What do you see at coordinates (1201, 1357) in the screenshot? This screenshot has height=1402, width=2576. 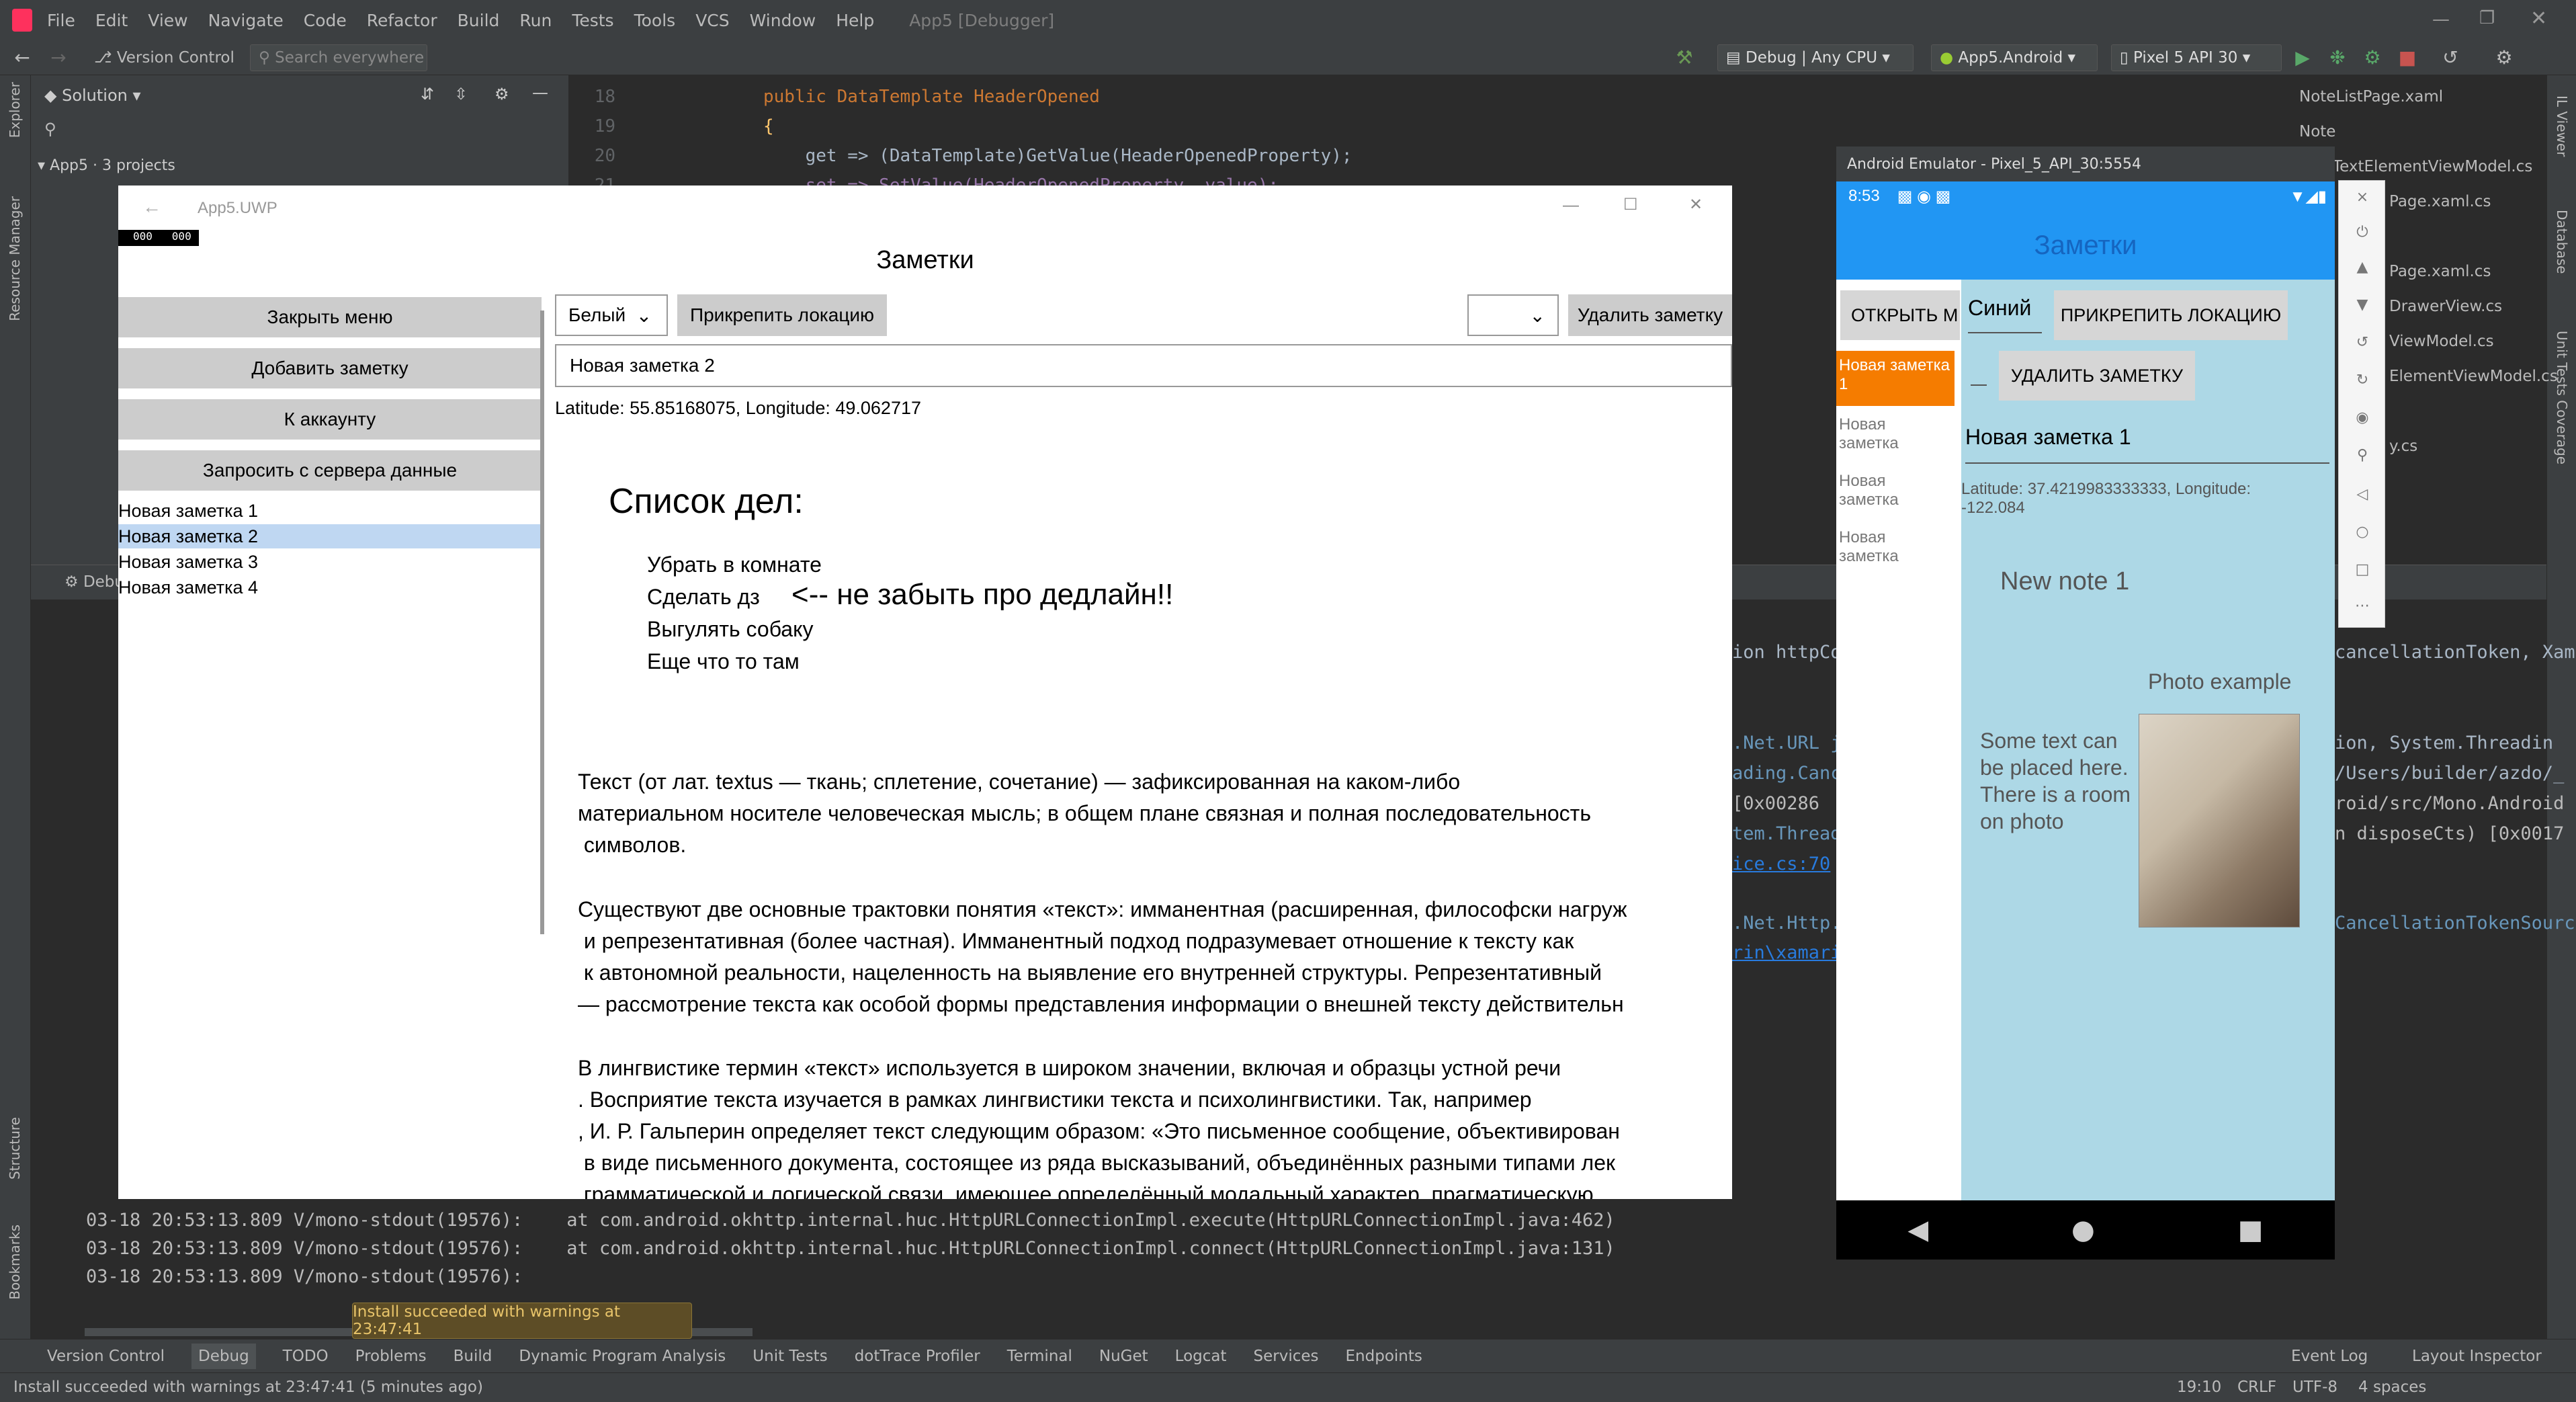 I see `tab-logcat: Logcat` at bounding box center [1201, 1357].